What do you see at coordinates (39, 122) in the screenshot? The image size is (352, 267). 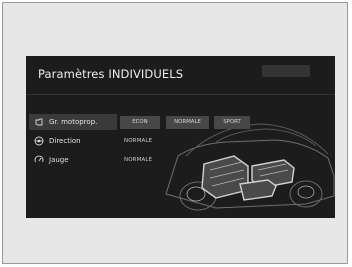 I see `powertrain-icon` at bounding box center [39, 122].